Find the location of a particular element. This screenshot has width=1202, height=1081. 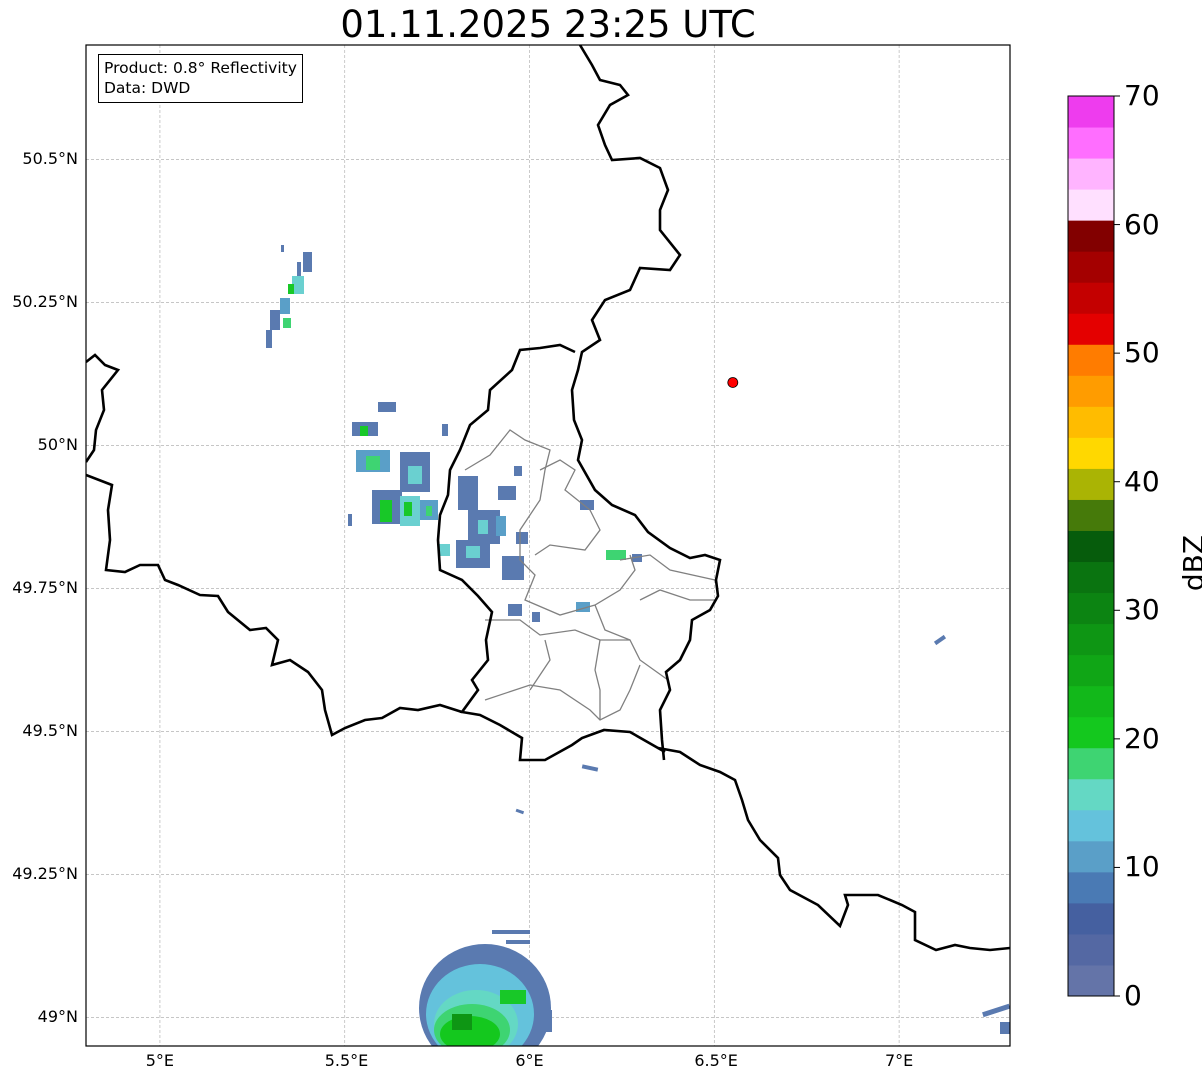

colorbar-unit-label: dBZ is located at coordinates (1189, 563).